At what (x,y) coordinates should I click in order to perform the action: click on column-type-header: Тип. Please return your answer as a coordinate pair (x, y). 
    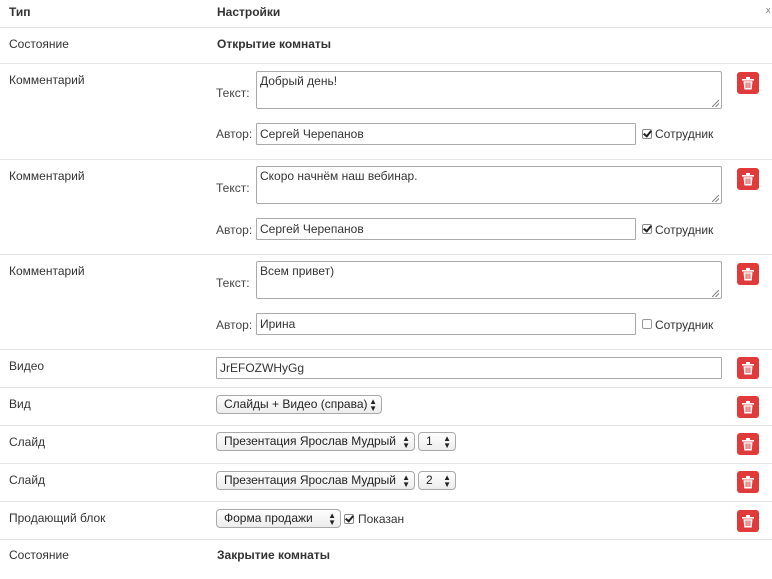
    Looking at the image, I should click on (20, 12).